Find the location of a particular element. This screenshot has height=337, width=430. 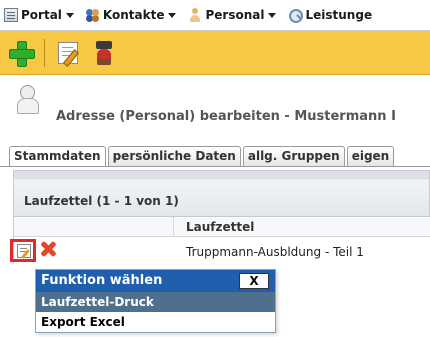

menu-kontakte: Kontakte is located at coordinates (131, 15).